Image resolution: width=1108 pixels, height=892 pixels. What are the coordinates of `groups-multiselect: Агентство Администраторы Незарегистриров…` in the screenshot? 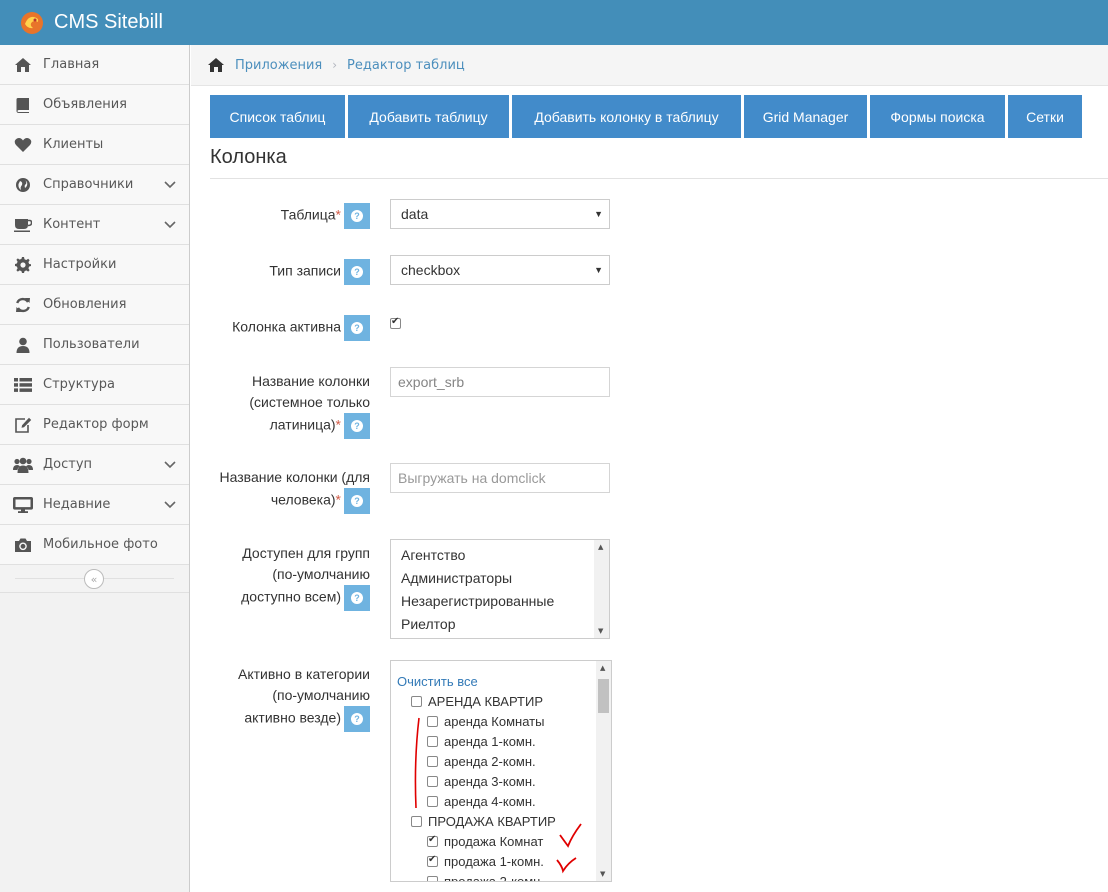 It's located at (500, 589).